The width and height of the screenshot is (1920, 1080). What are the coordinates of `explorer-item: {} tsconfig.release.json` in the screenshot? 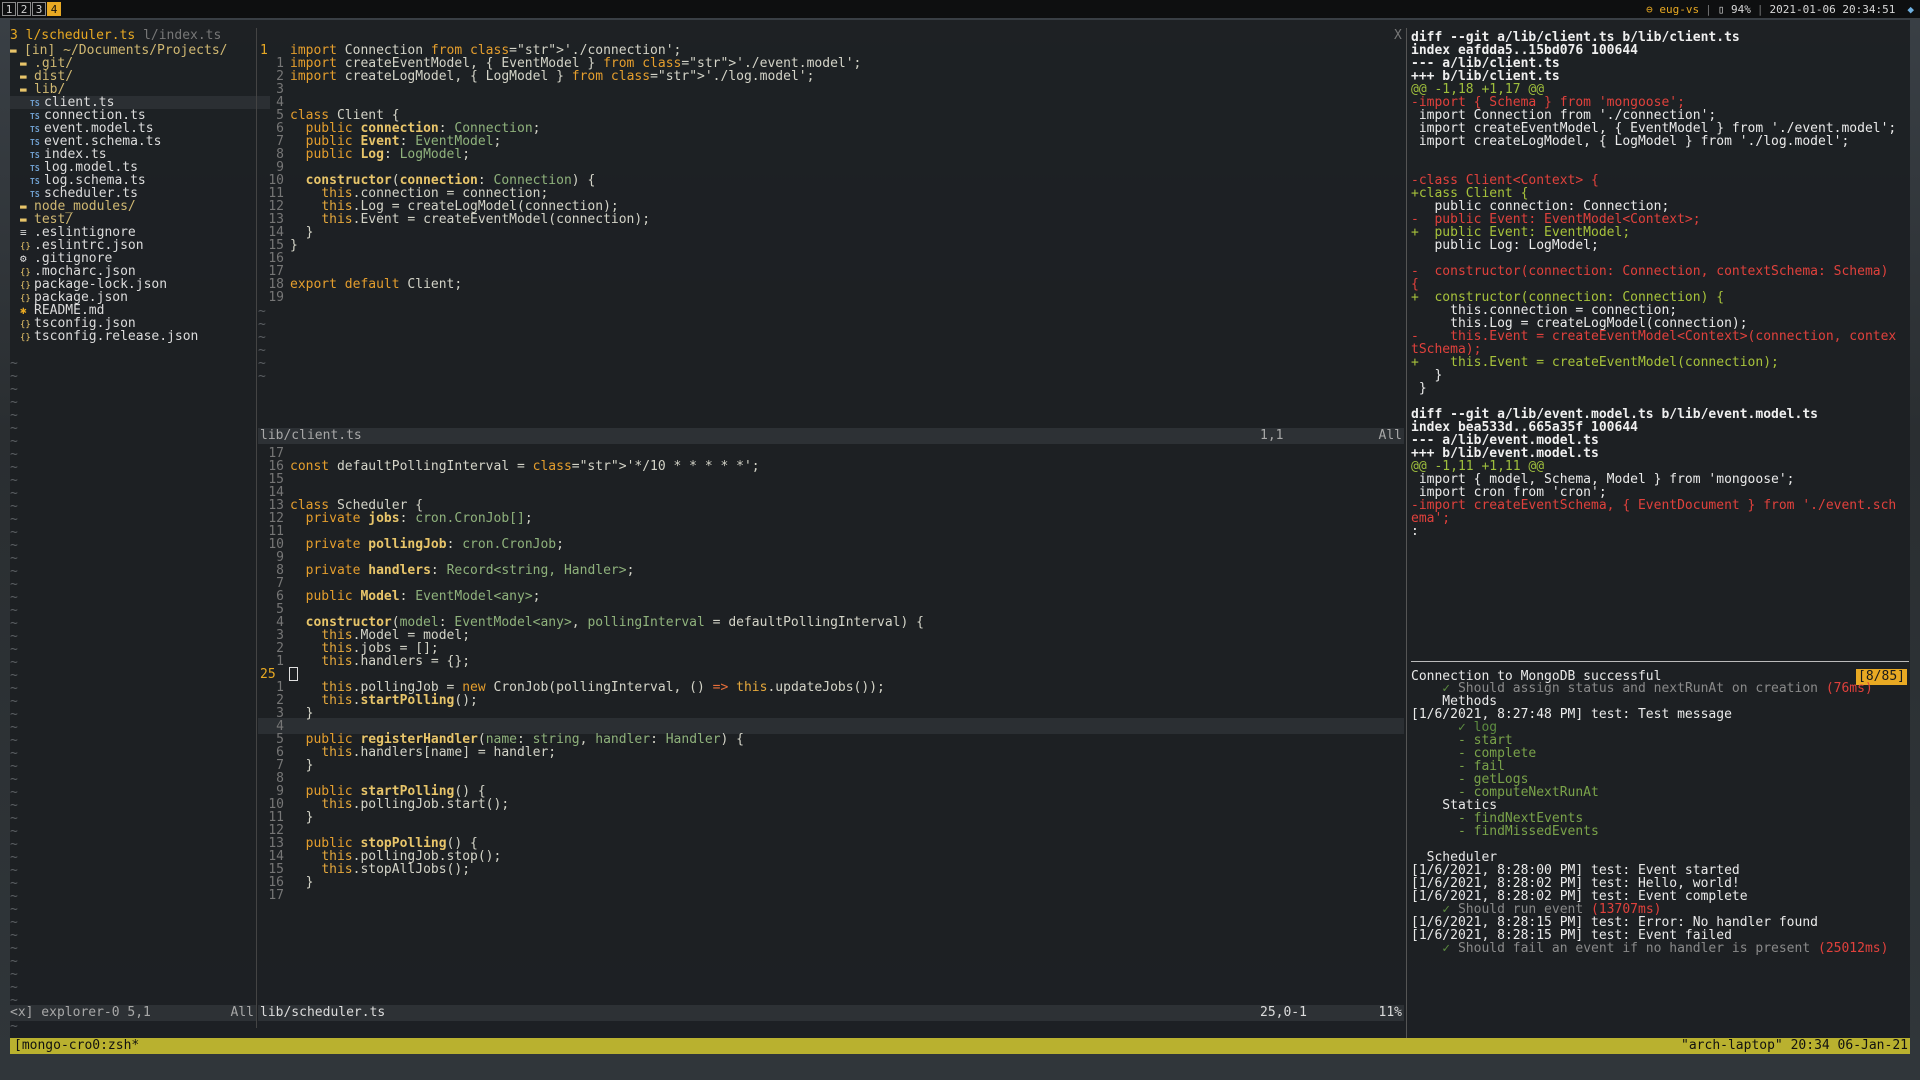 It's located at (135, 336).